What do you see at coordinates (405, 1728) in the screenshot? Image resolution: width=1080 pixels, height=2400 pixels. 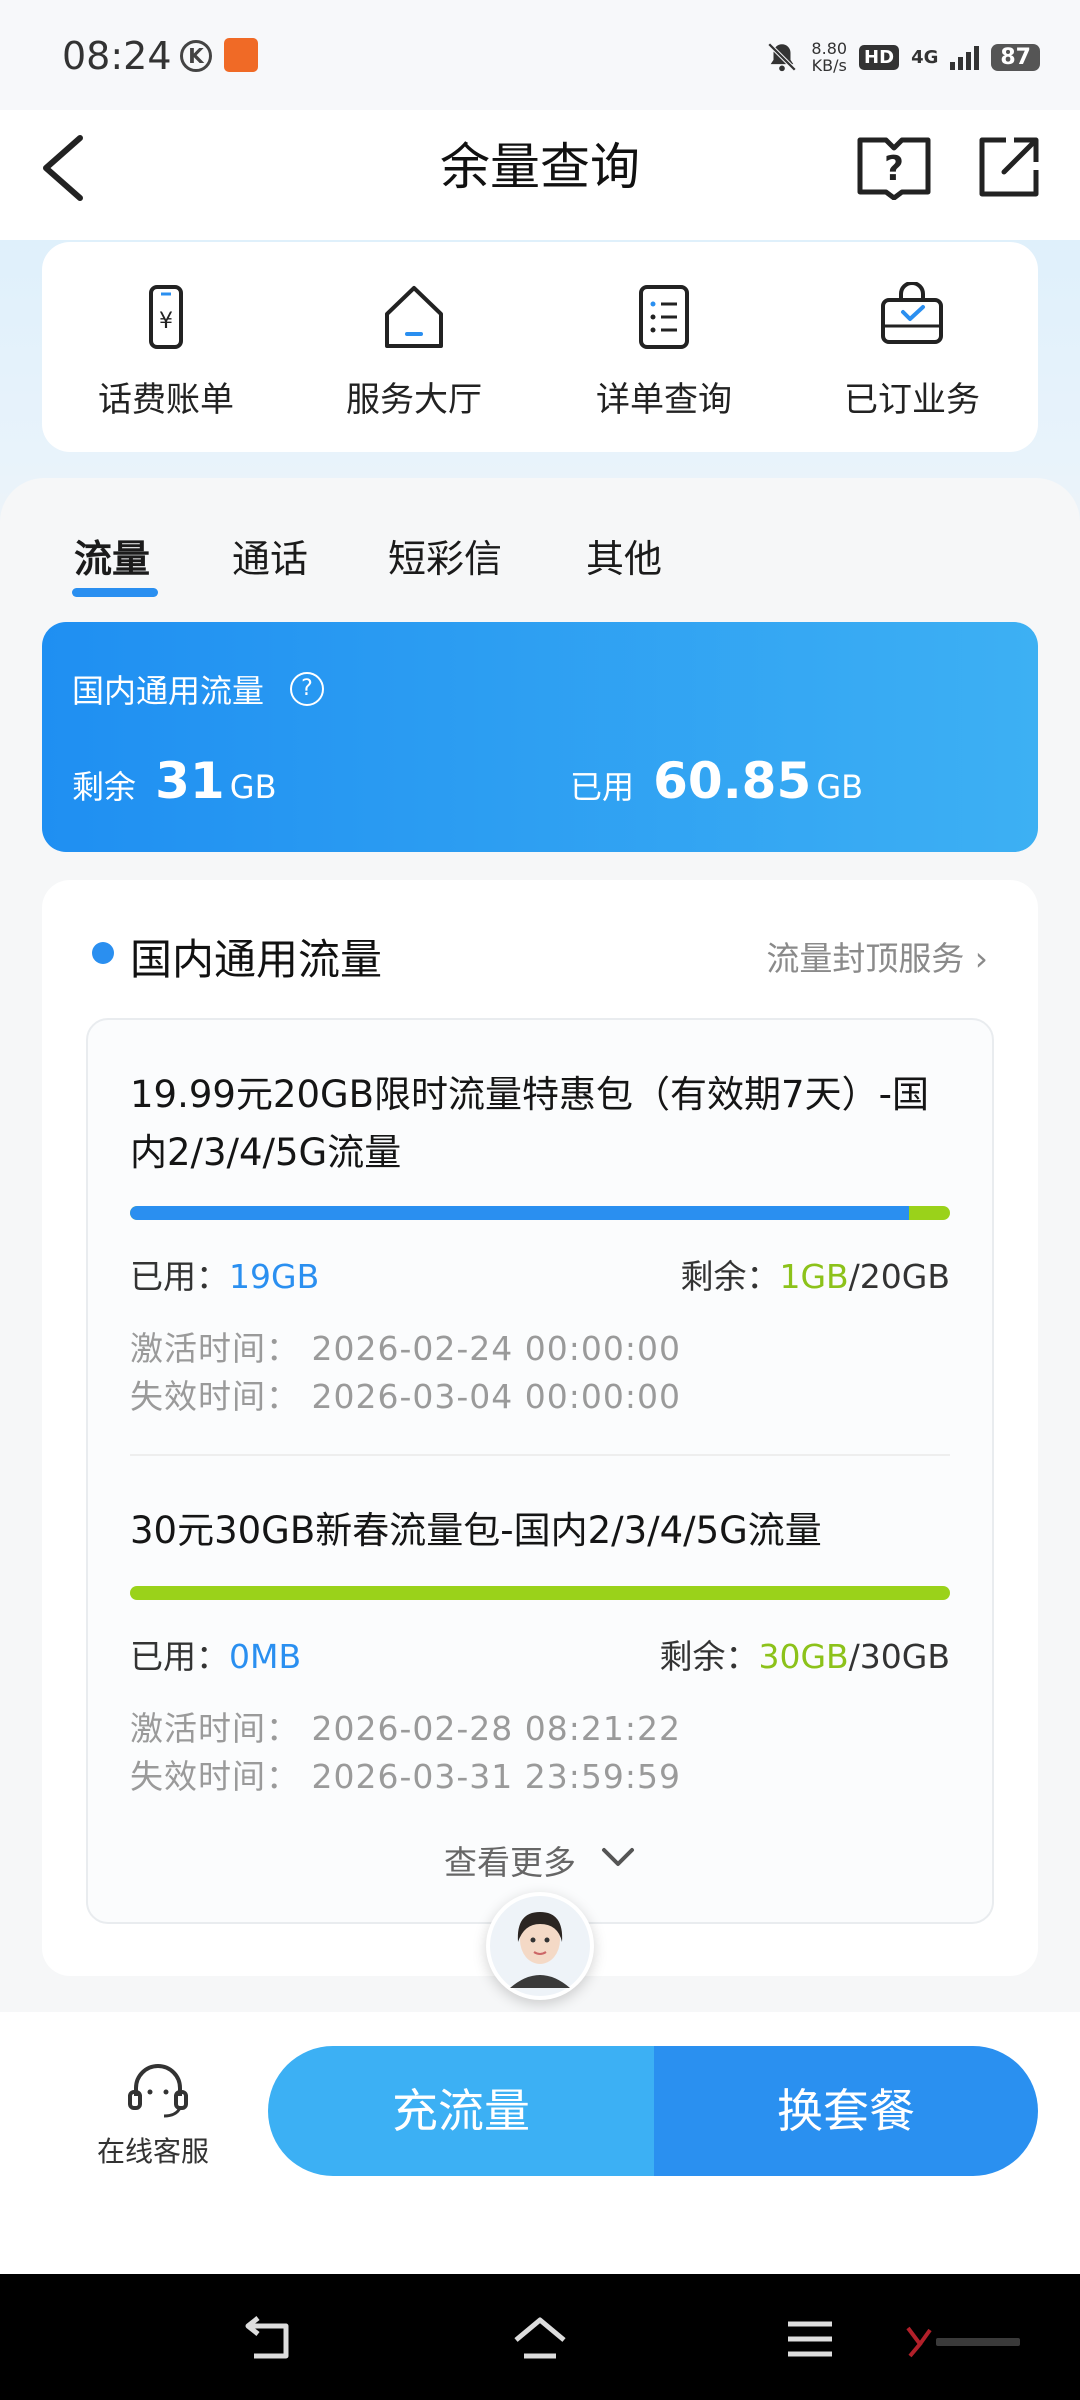 I see `activate-time: 激活时间： 2026-02-28 08:21:22` at bounding box center [405, 1728].